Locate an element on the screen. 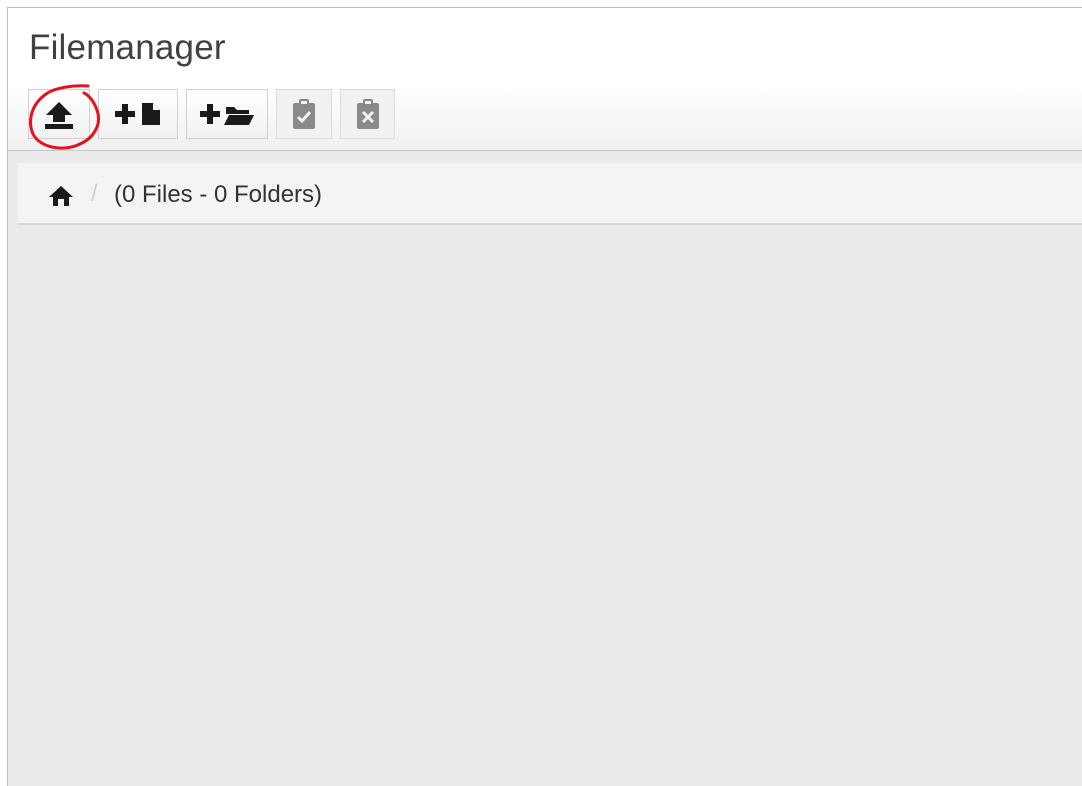 The height and width of the screenshot is (786, 1082). toolbar is located at coordinates (211, 115).